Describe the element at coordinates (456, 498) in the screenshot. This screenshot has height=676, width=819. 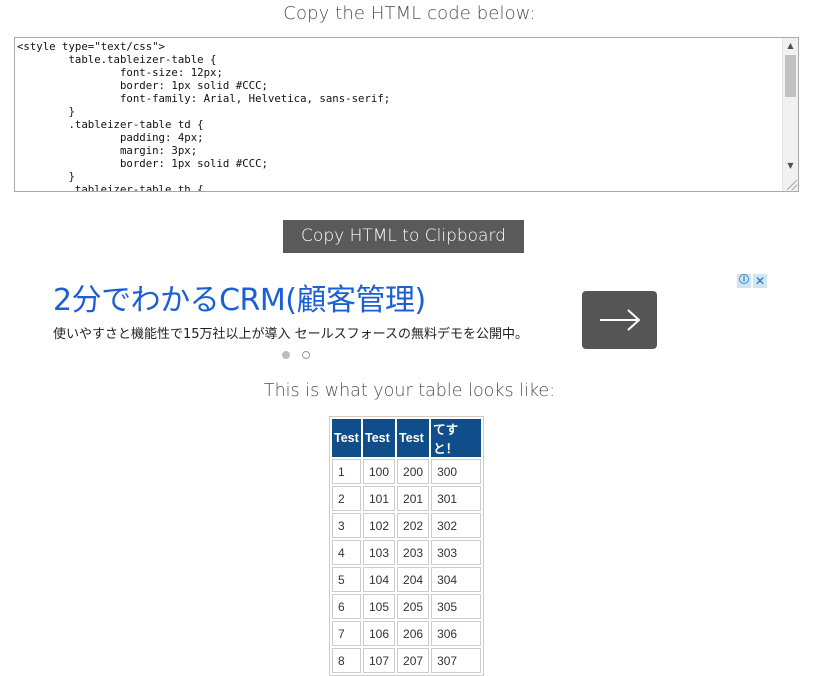
I see `table-cell: 301` at that location.